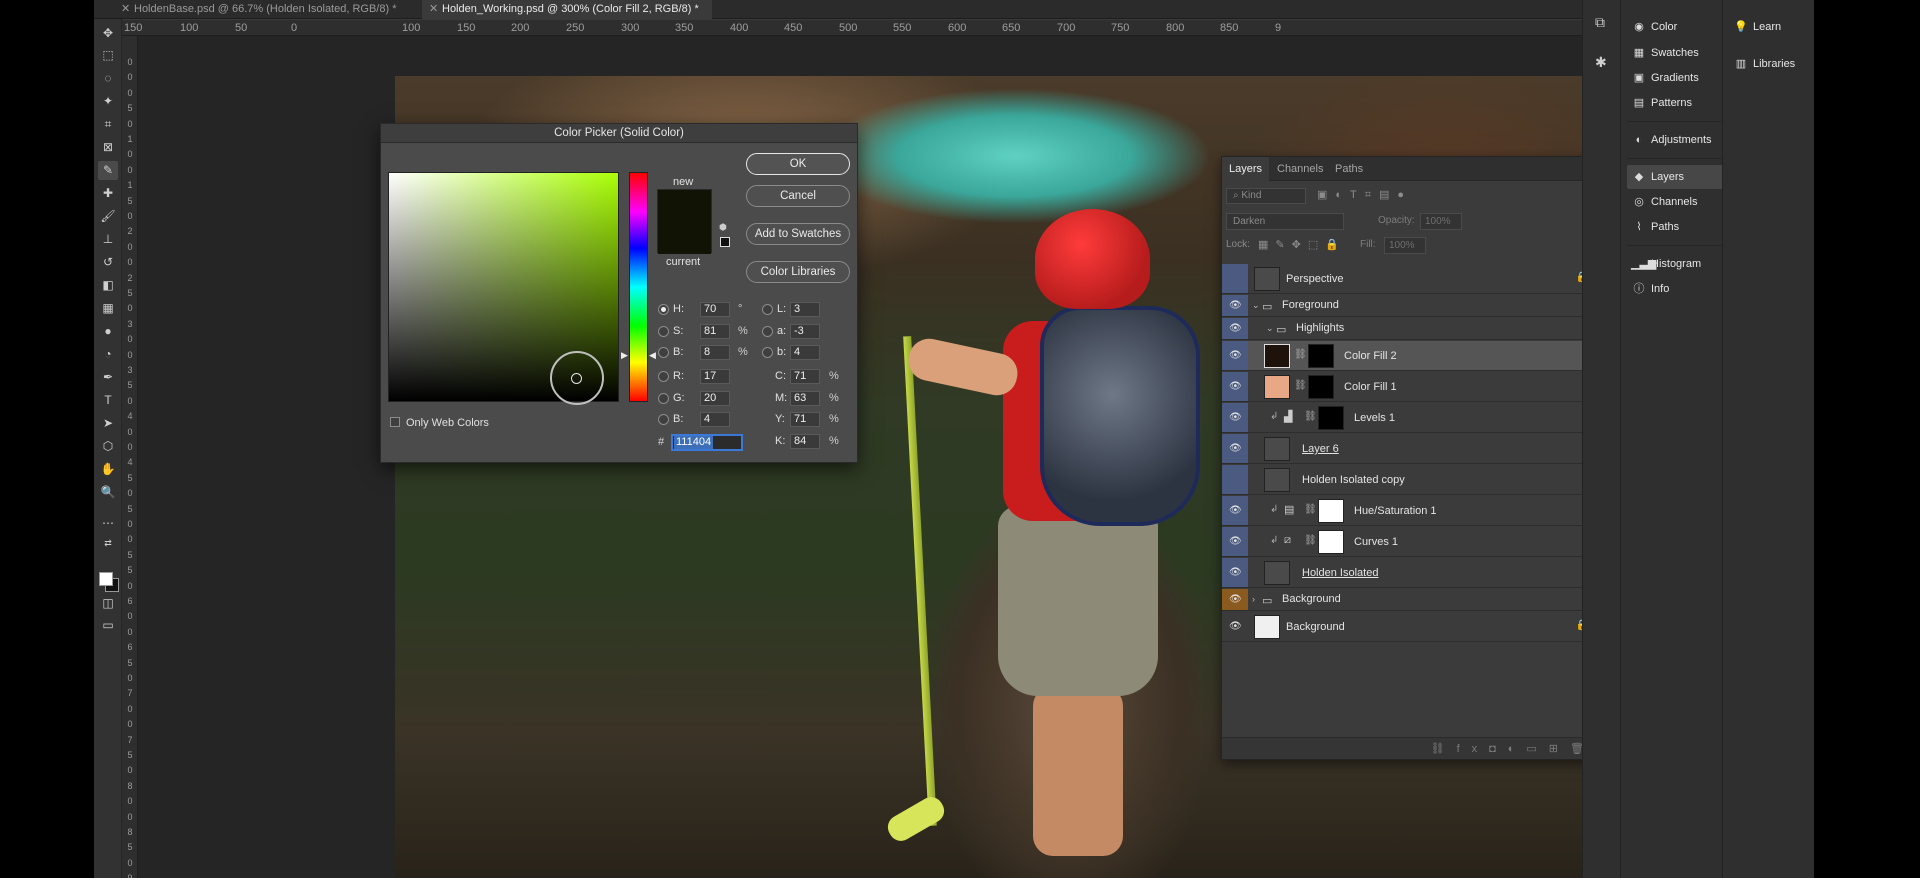 Image resolution: width=1920 pixels, height=878 pixels. What do you see at coordinates (663, 419) in the screenshot?
I see `blue-radio` at bounding box center [663, 419].